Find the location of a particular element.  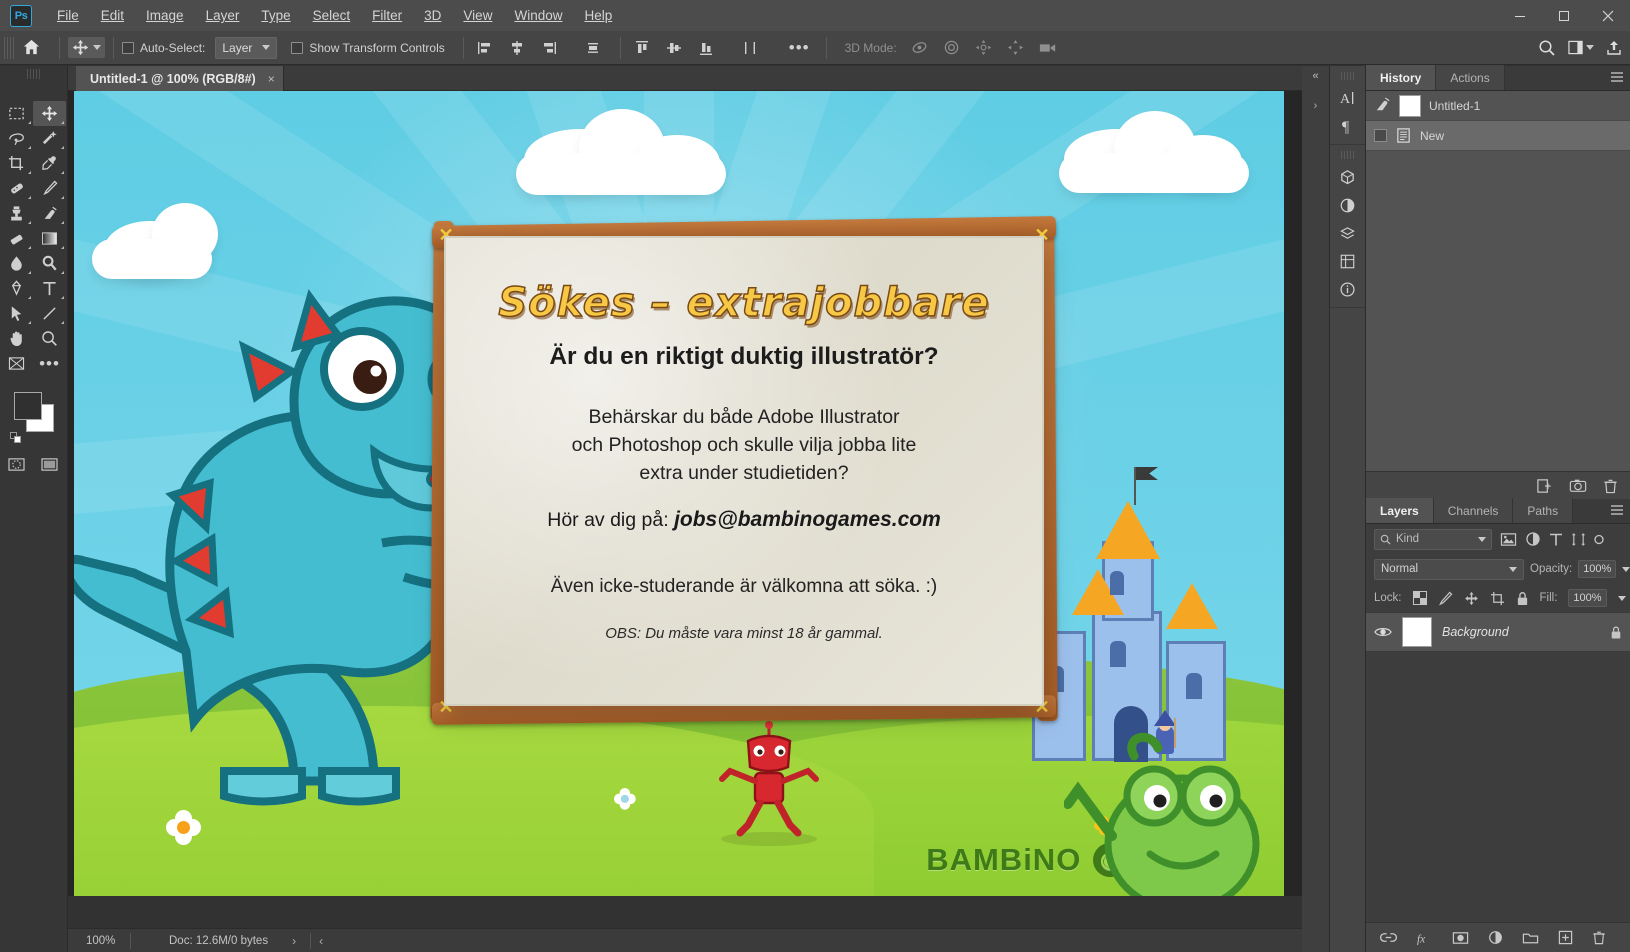

menu-layer: Layer is located at coordinates (223, 15).